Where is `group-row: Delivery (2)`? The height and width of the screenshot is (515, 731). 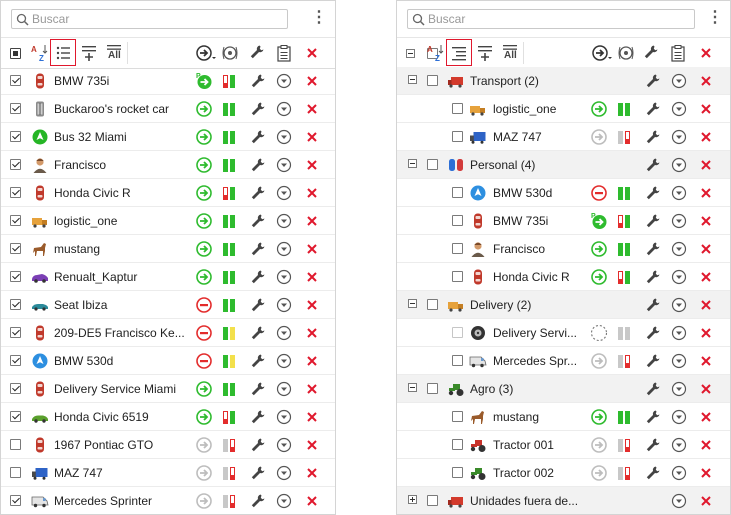 group-row: Delivery (2) is located at coordinates (563, 305).